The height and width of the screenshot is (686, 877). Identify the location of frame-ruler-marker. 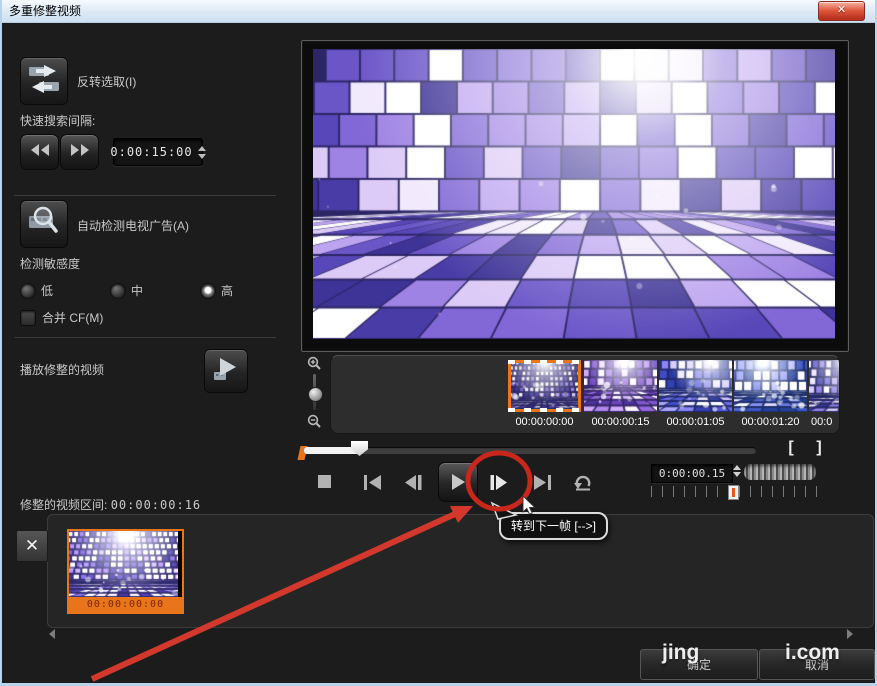
(733, 492).